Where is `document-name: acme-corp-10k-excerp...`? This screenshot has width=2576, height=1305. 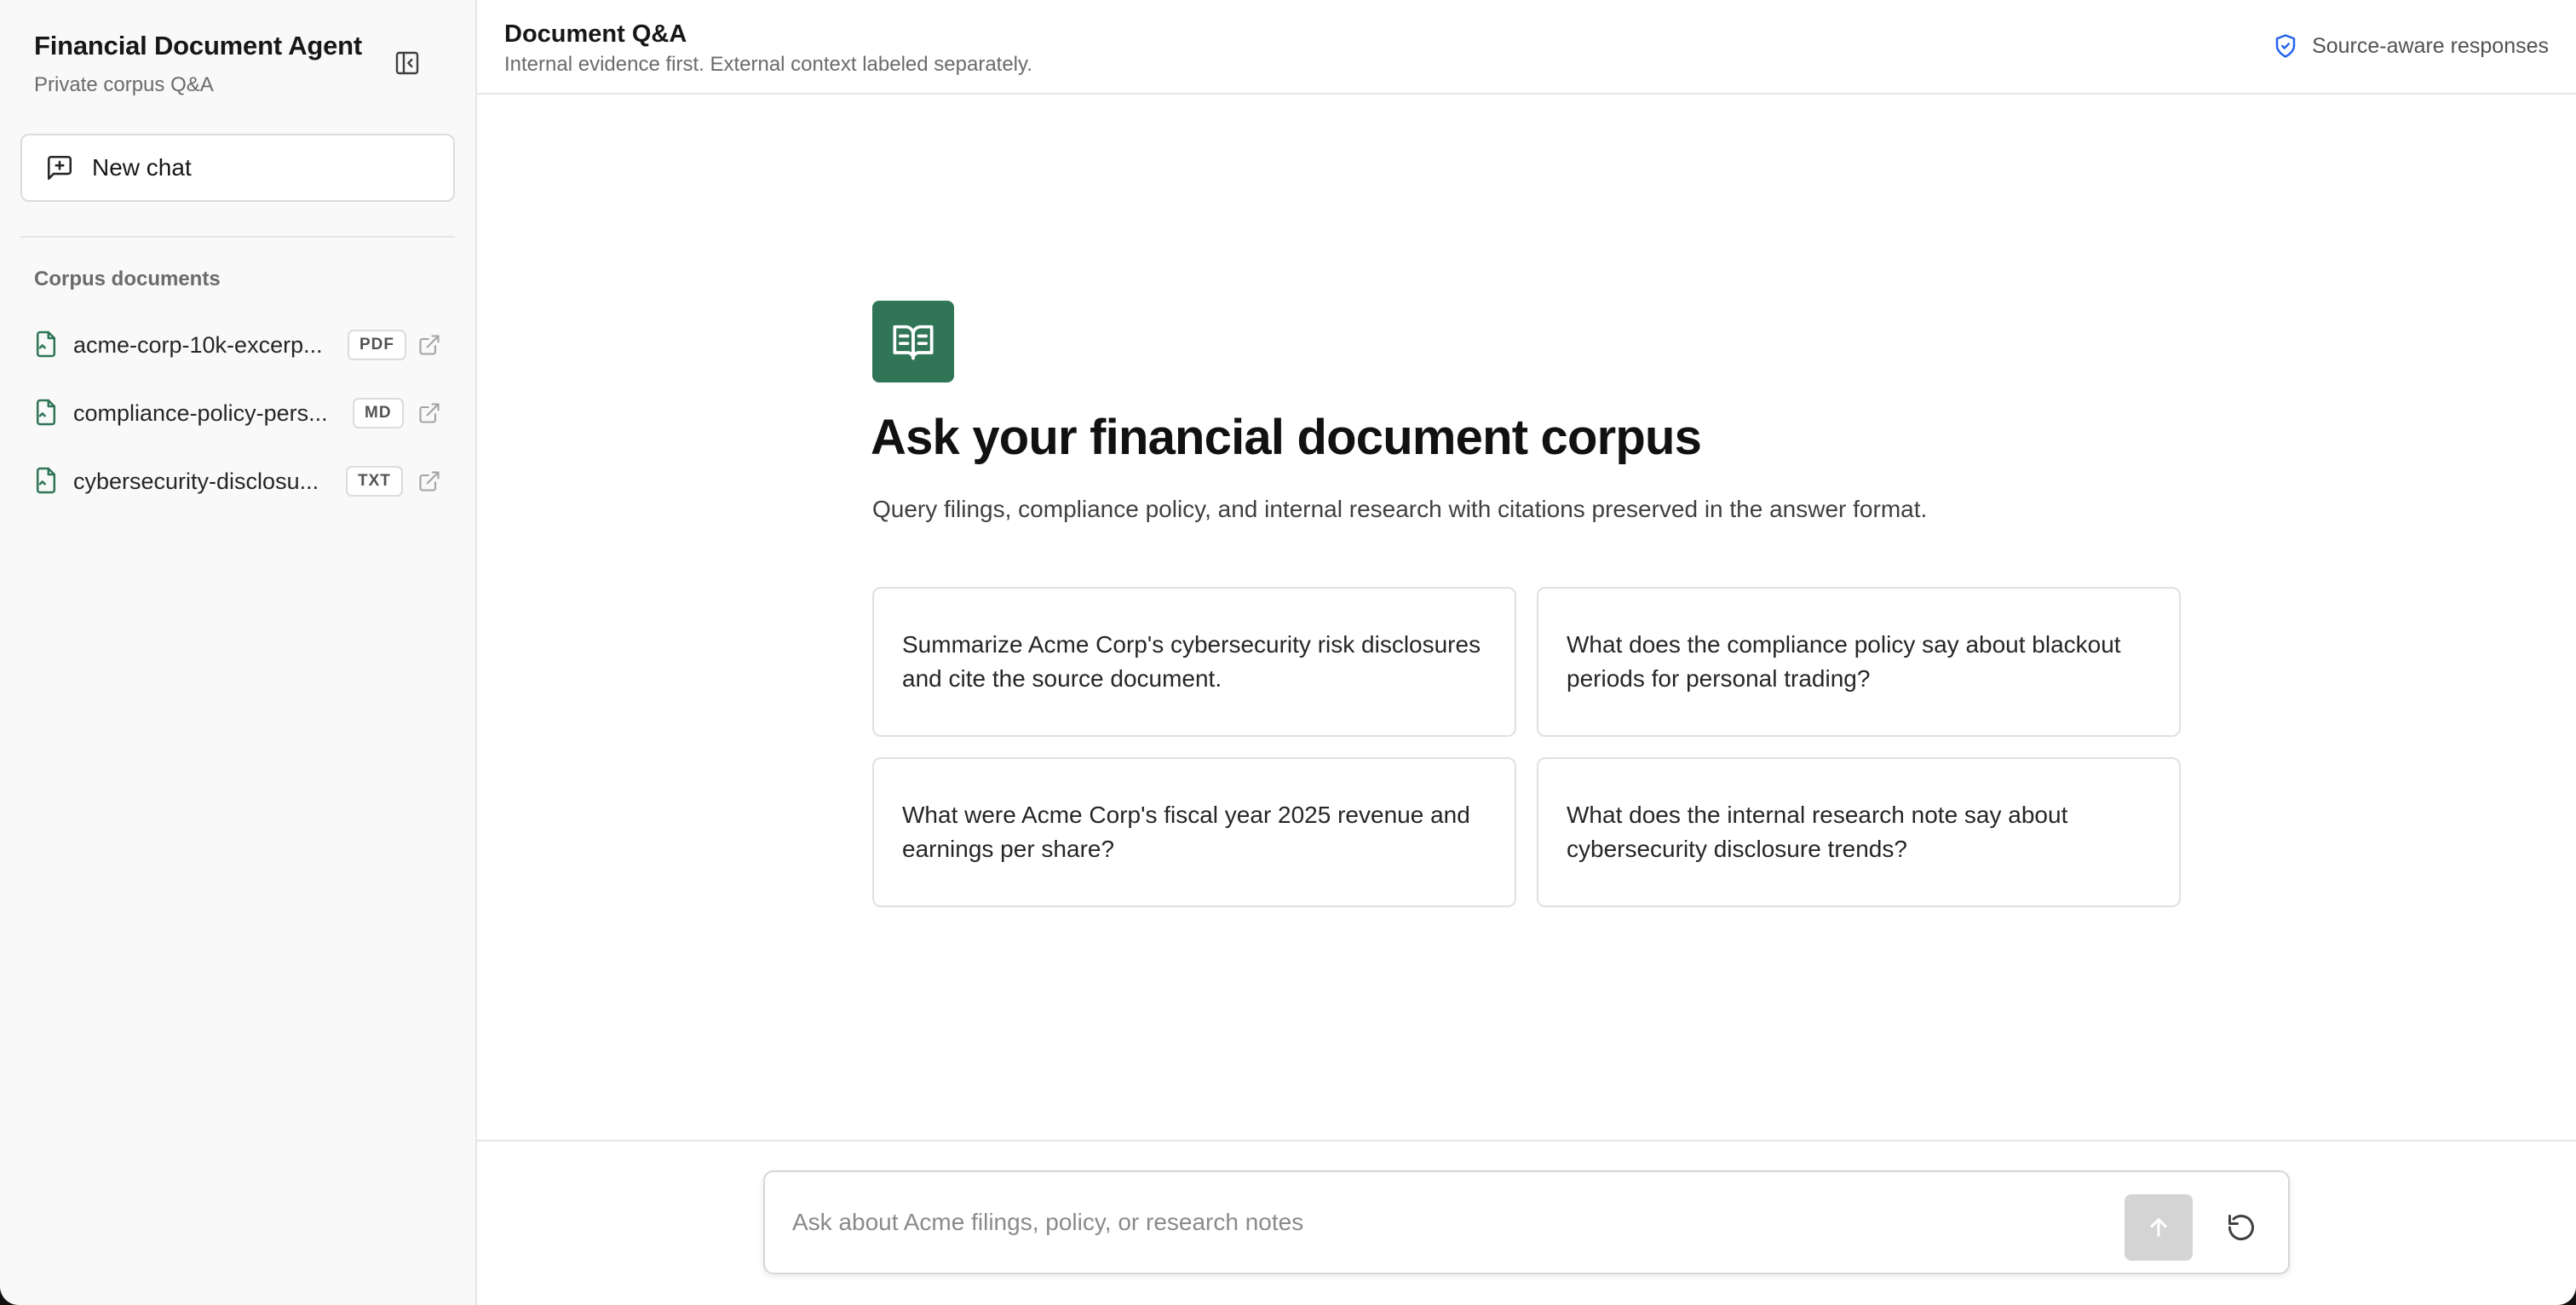 document-name: acme-corp-10k-excerp... is located at coordinates (198, 345).